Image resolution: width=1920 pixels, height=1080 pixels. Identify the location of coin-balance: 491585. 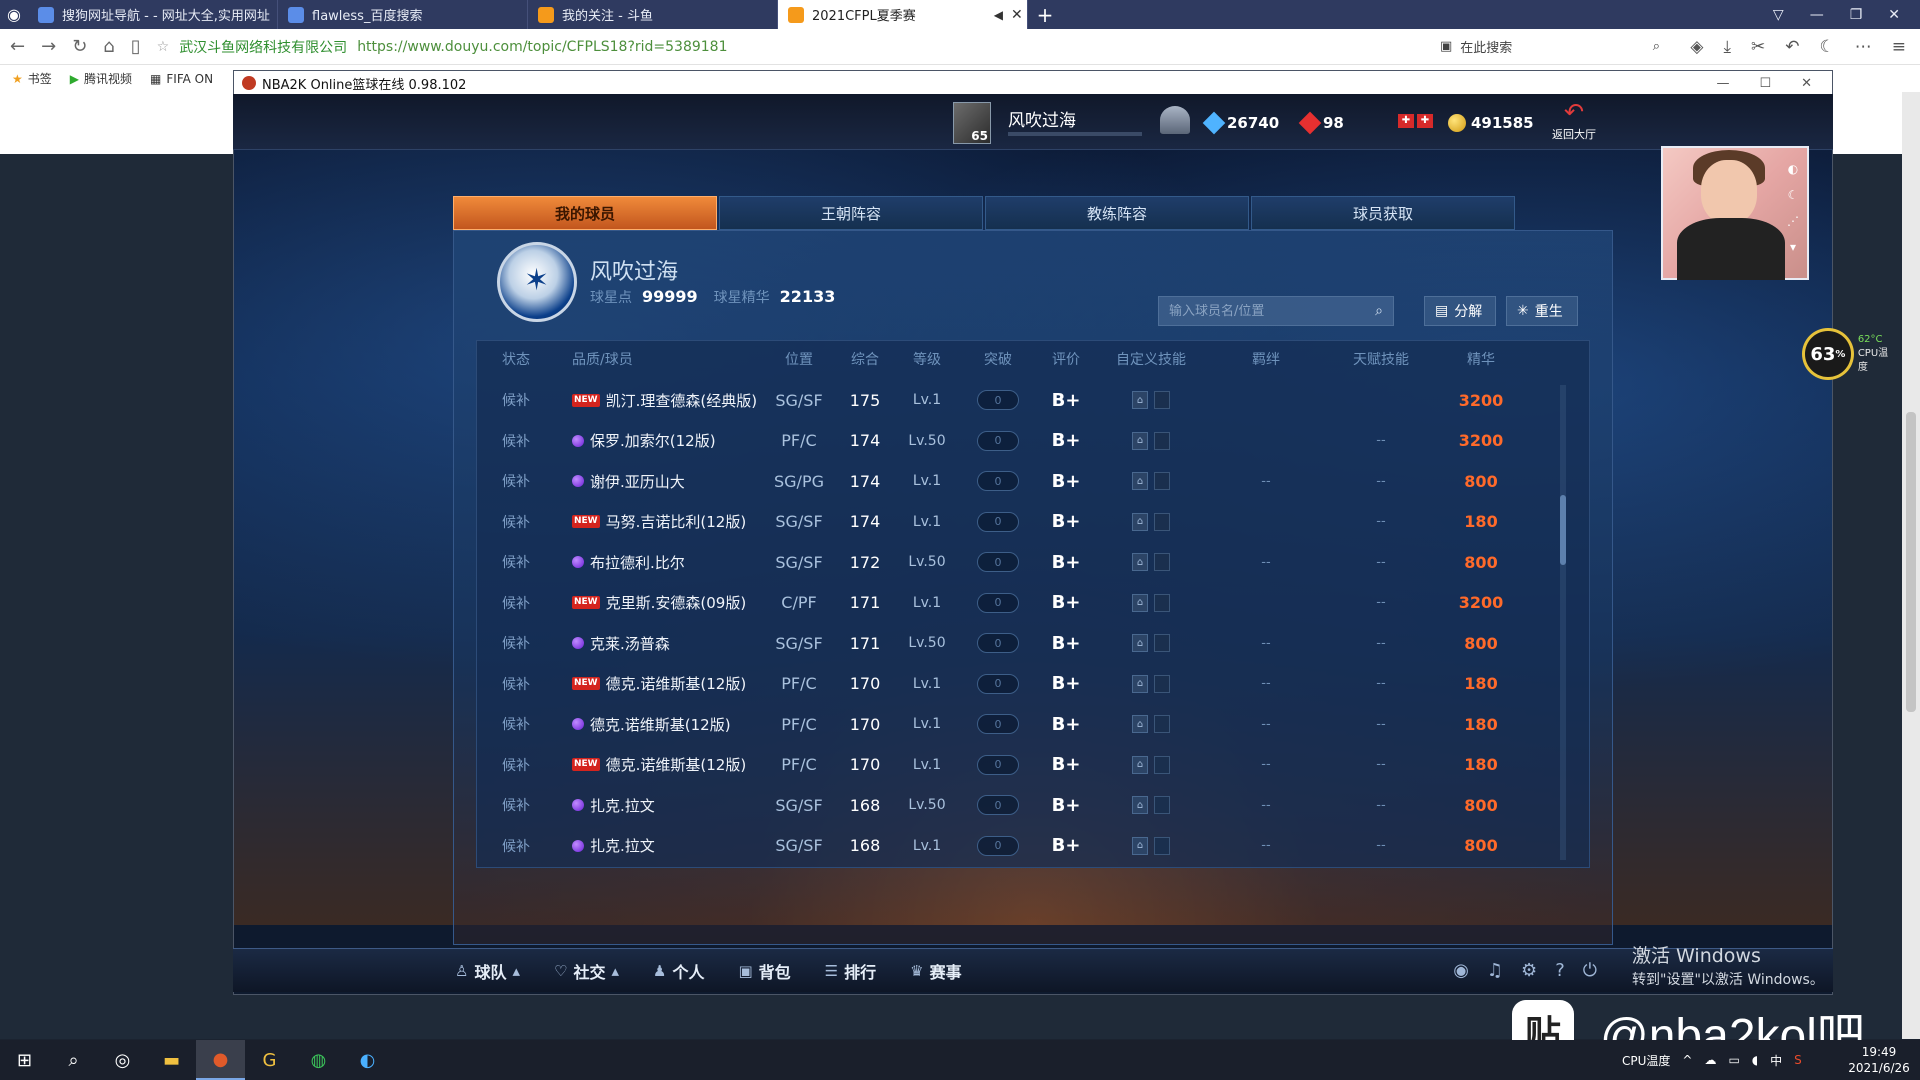
(1491, 123).